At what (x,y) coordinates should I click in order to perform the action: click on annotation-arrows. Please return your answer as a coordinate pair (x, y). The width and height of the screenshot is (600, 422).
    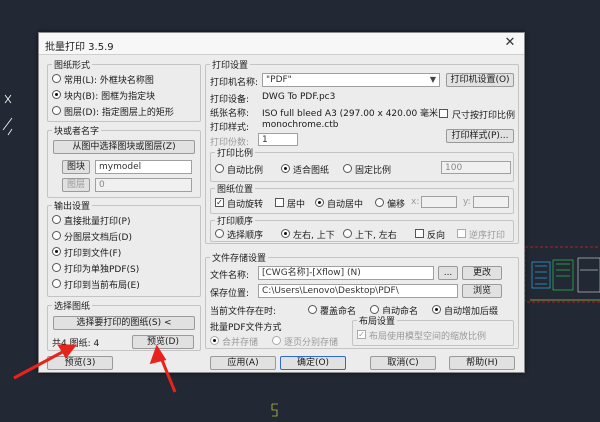
    Looking at the image, I should click on (95, 368).